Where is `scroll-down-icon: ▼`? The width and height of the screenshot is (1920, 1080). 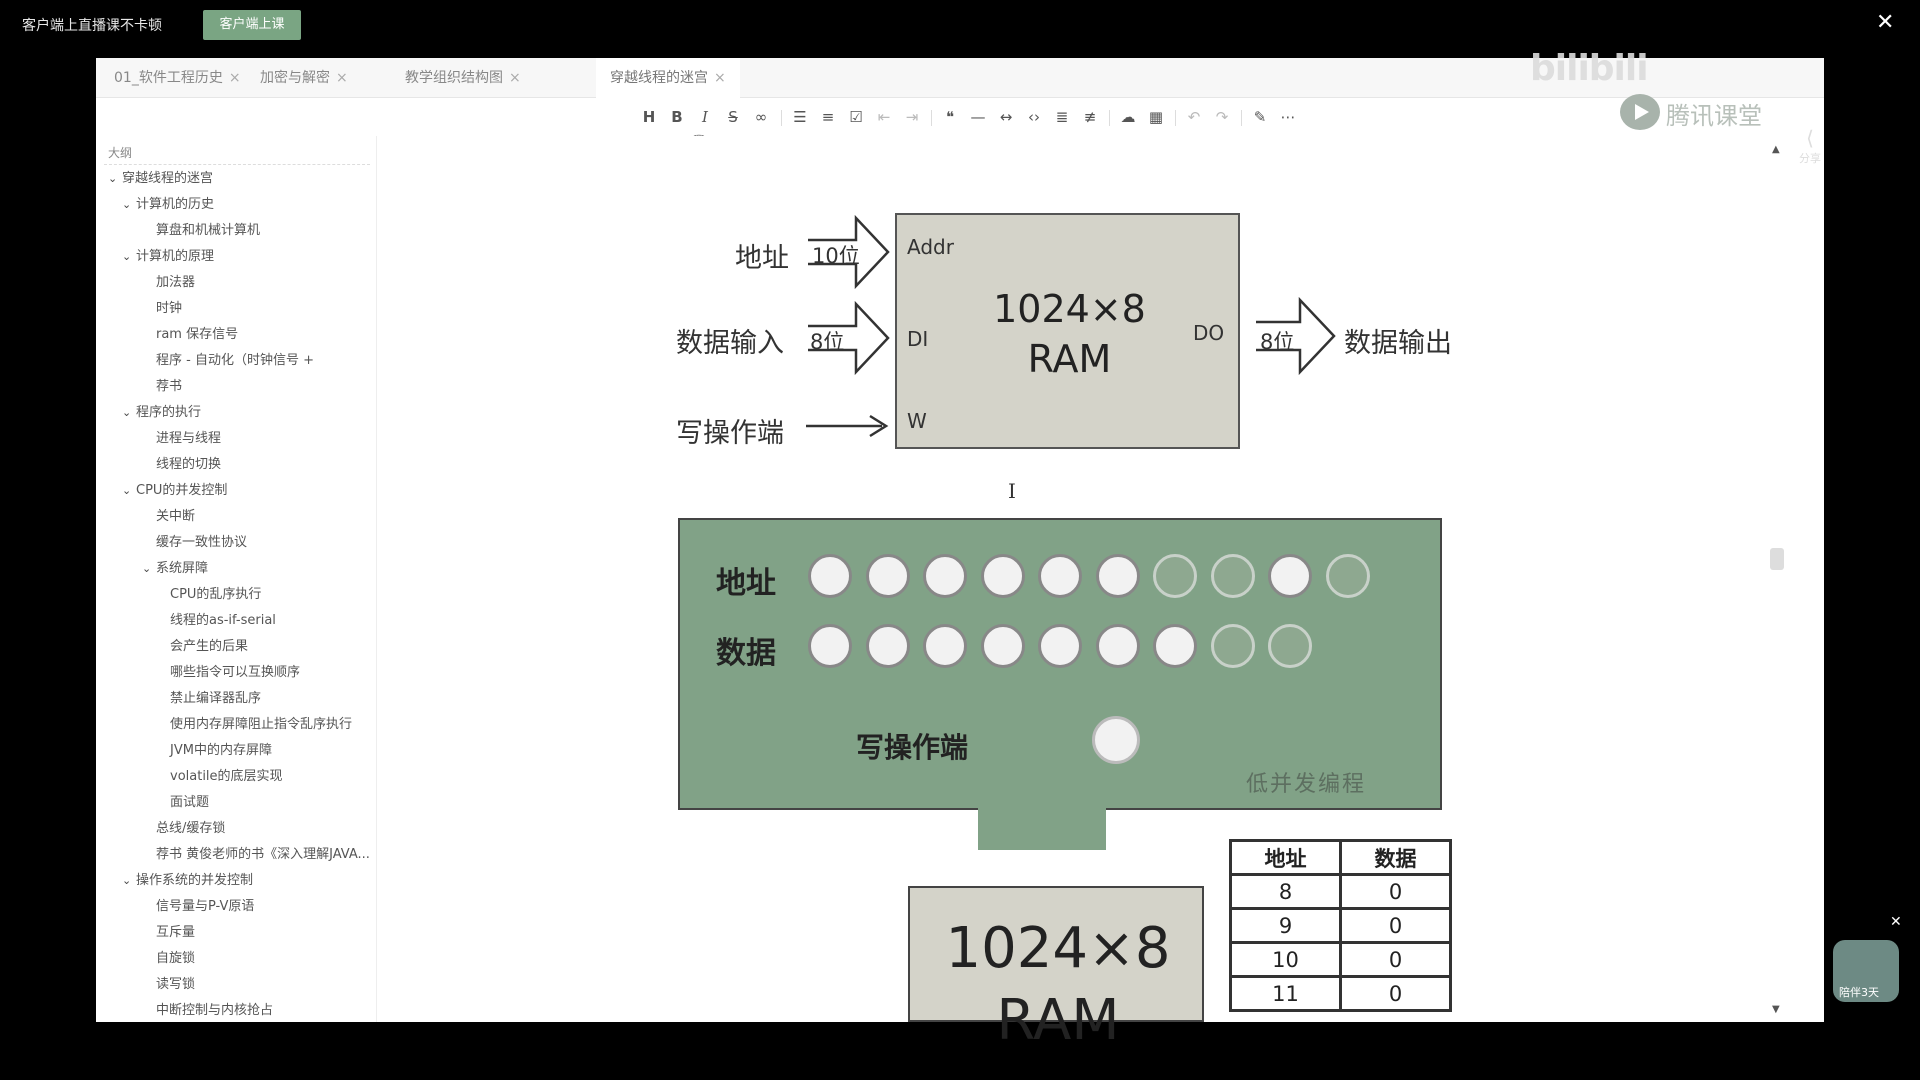
scroll-down-icon: ▼ is located at coordinates (1776, 1009).